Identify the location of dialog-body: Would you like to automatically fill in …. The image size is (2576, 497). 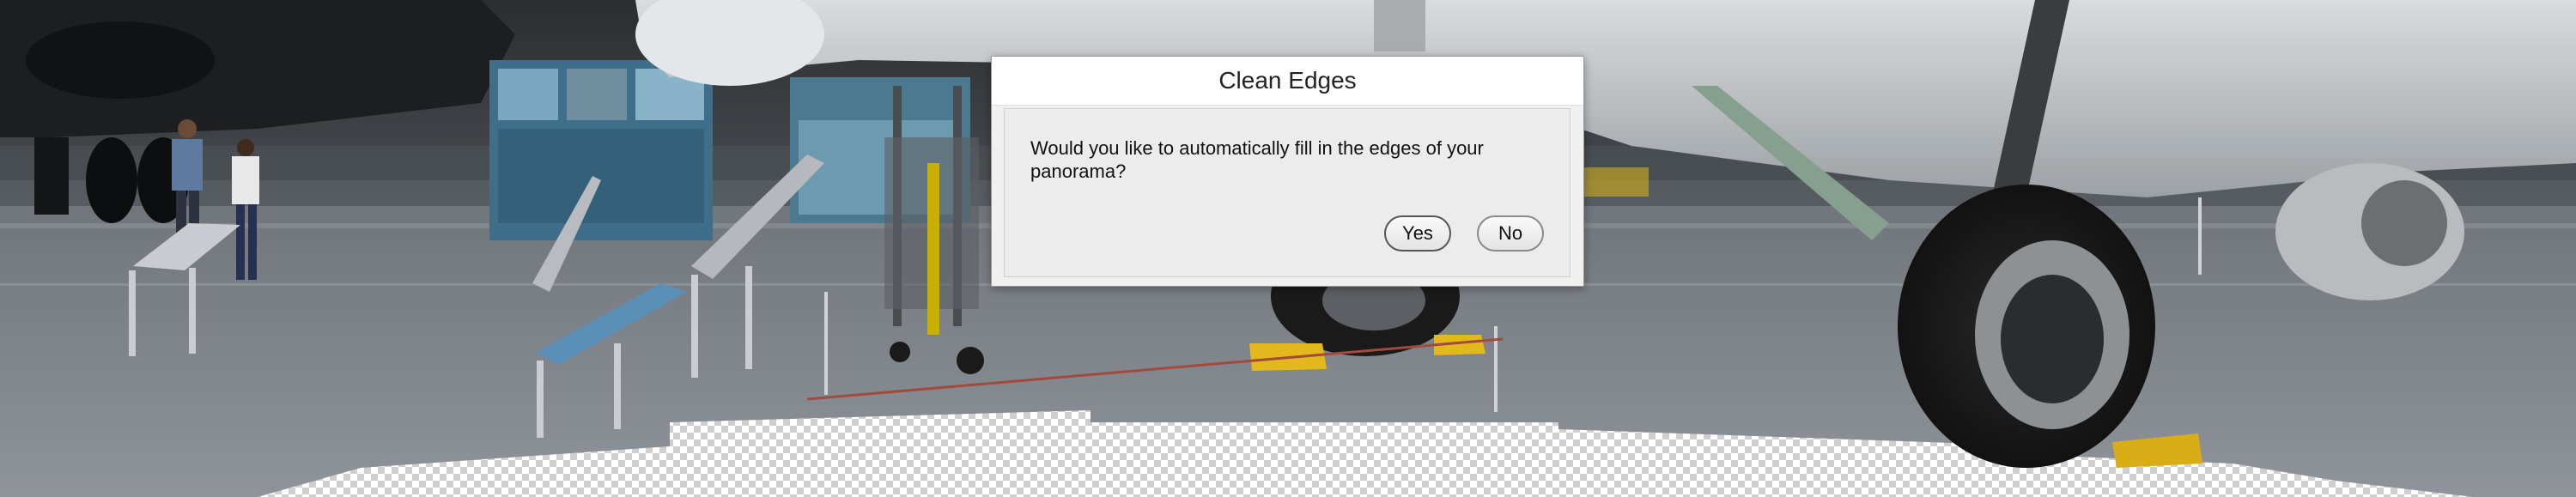
(1287, 192).